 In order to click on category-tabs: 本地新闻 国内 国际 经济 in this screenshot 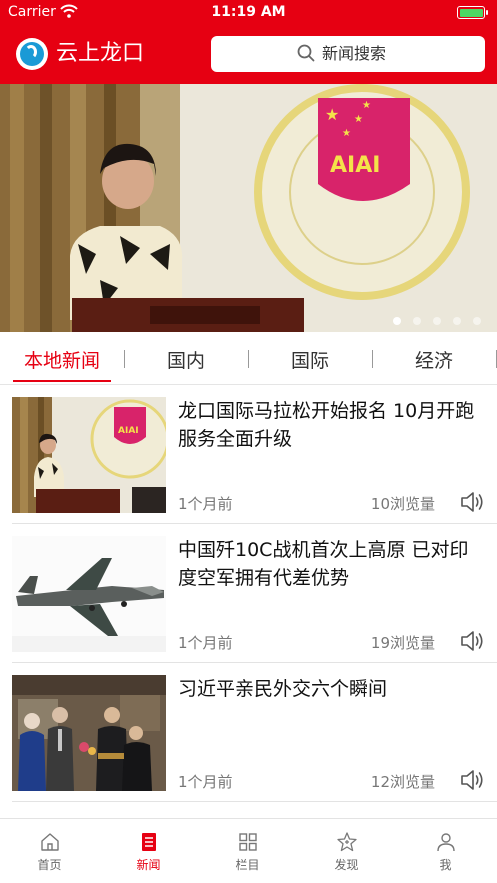, I will do `click(248, 358)`.